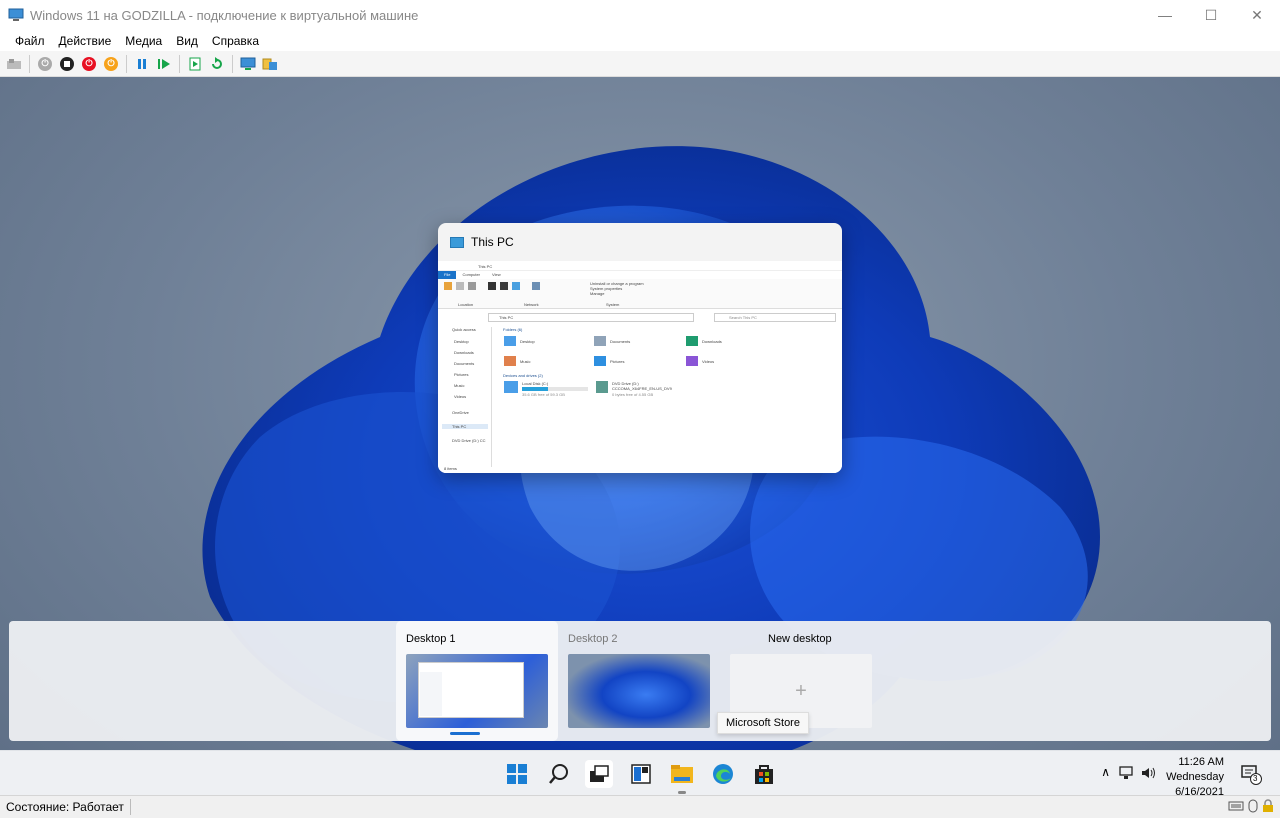  What do you see at coordinates (14, 64) in the screenshot?
I see `ctrl-alt-del-icon` at bounding box center [14, 64].